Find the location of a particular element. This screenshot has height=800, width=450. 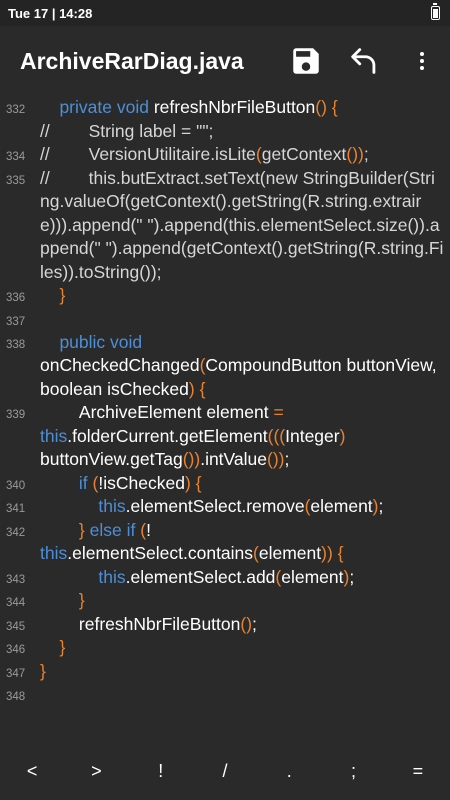

app-bar: ArchiveRarDiag.java is located at coordinates (225, 61).